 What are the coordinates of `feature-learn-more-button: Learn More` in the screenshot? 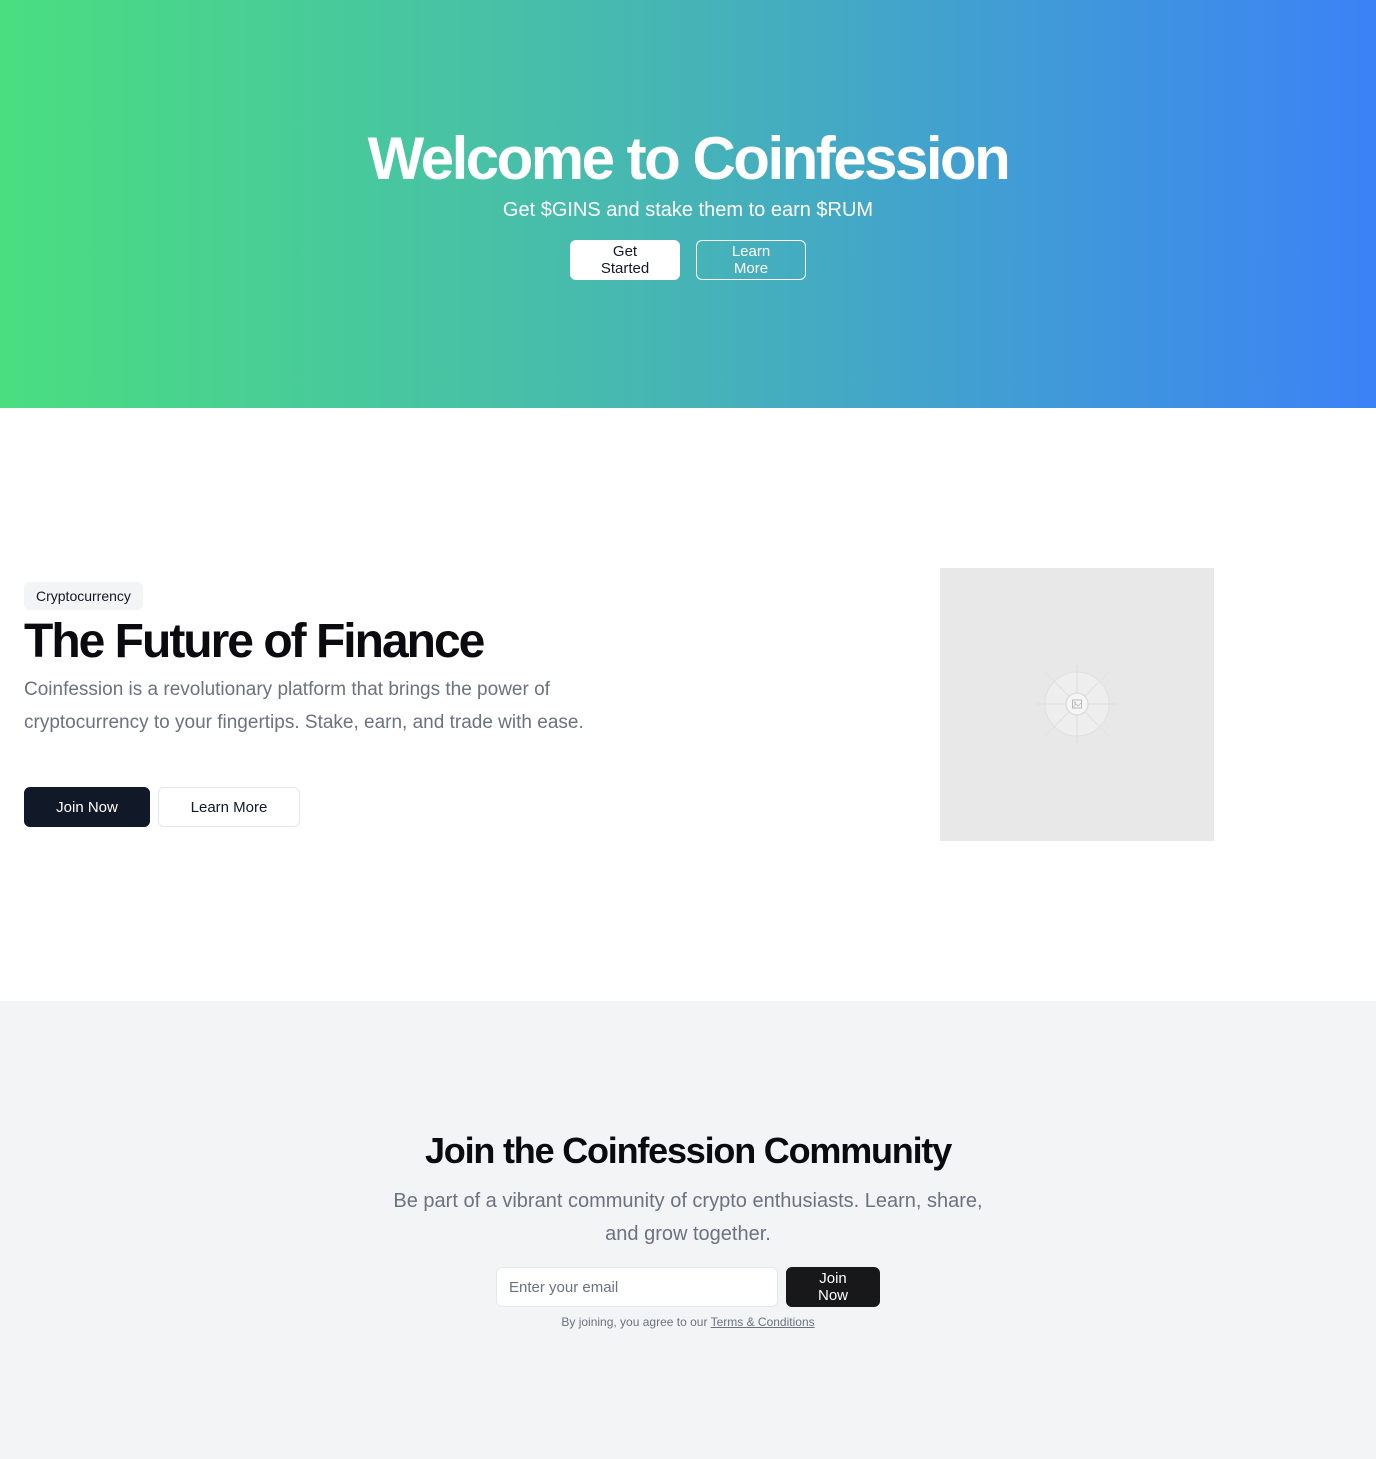 It's located at (229, 807).